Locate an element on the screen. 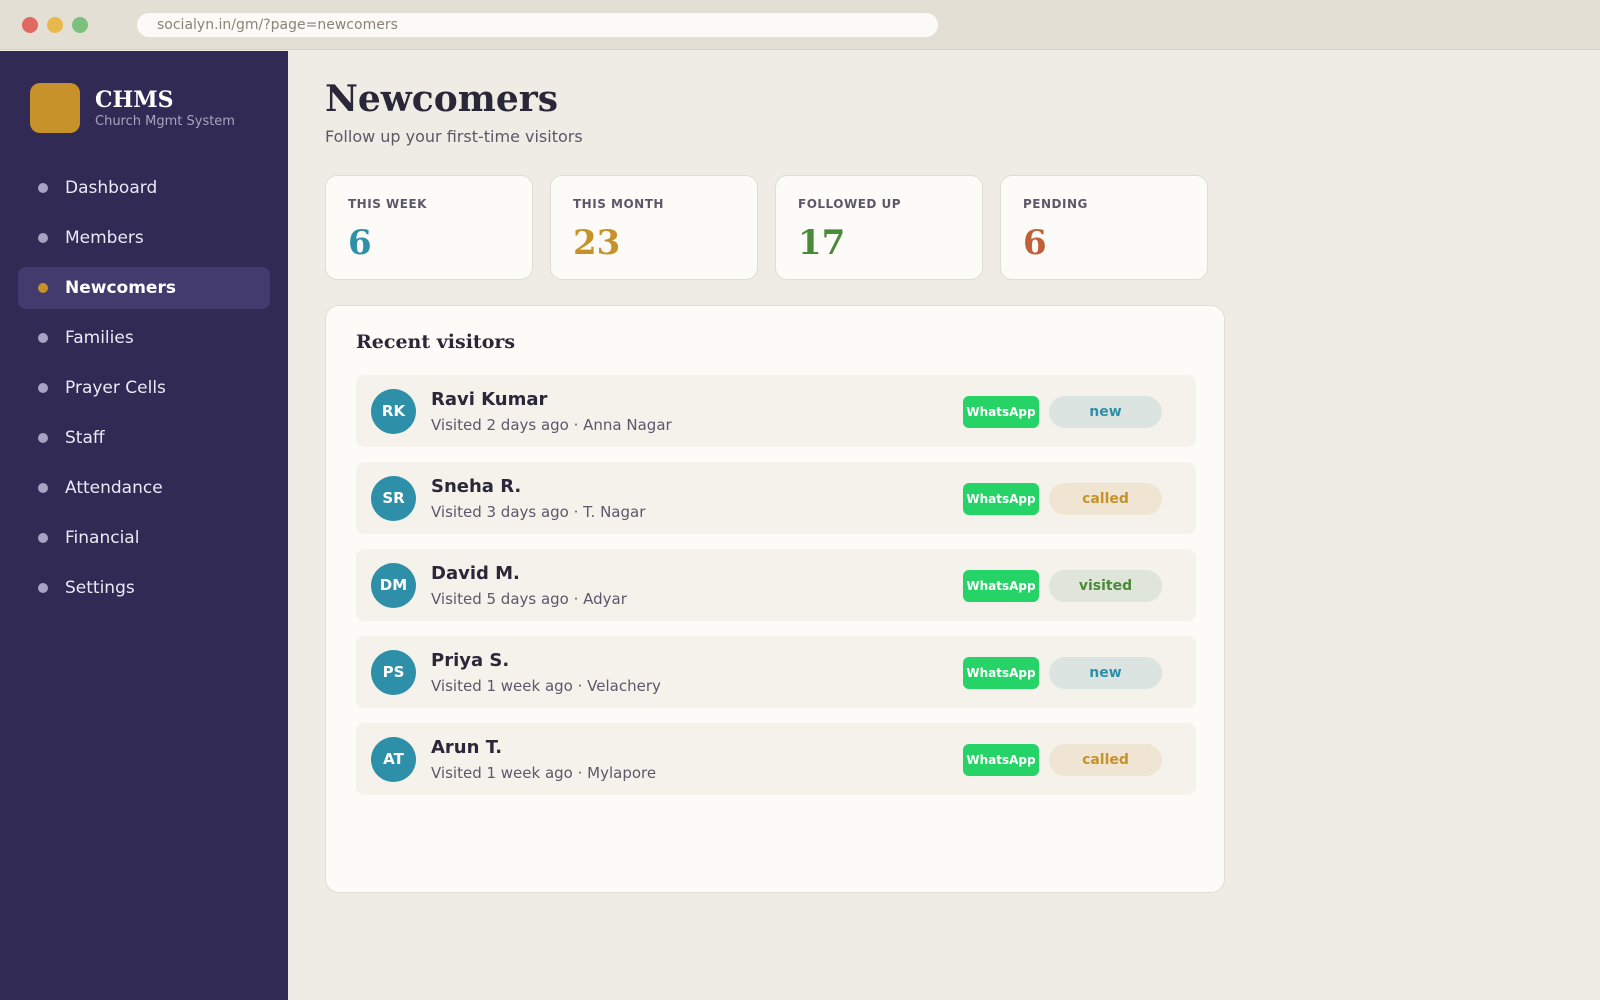  sidebar-item-newcomers: Newcomers is located at coordinates (144, 288).